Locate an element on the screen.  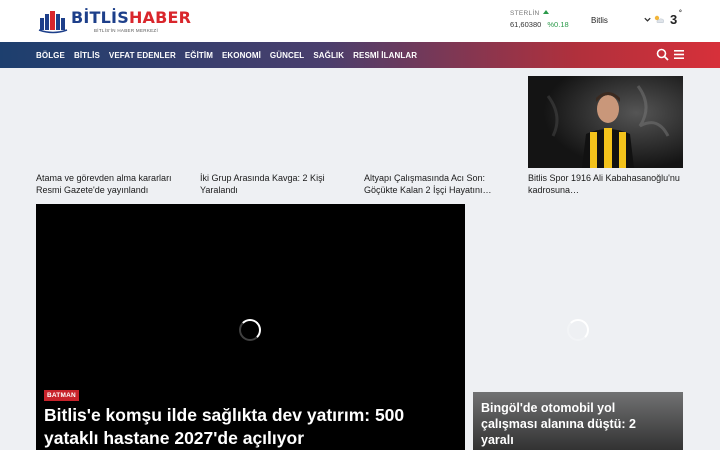
degree-symbol: ° is located at coordinates (680, 13).